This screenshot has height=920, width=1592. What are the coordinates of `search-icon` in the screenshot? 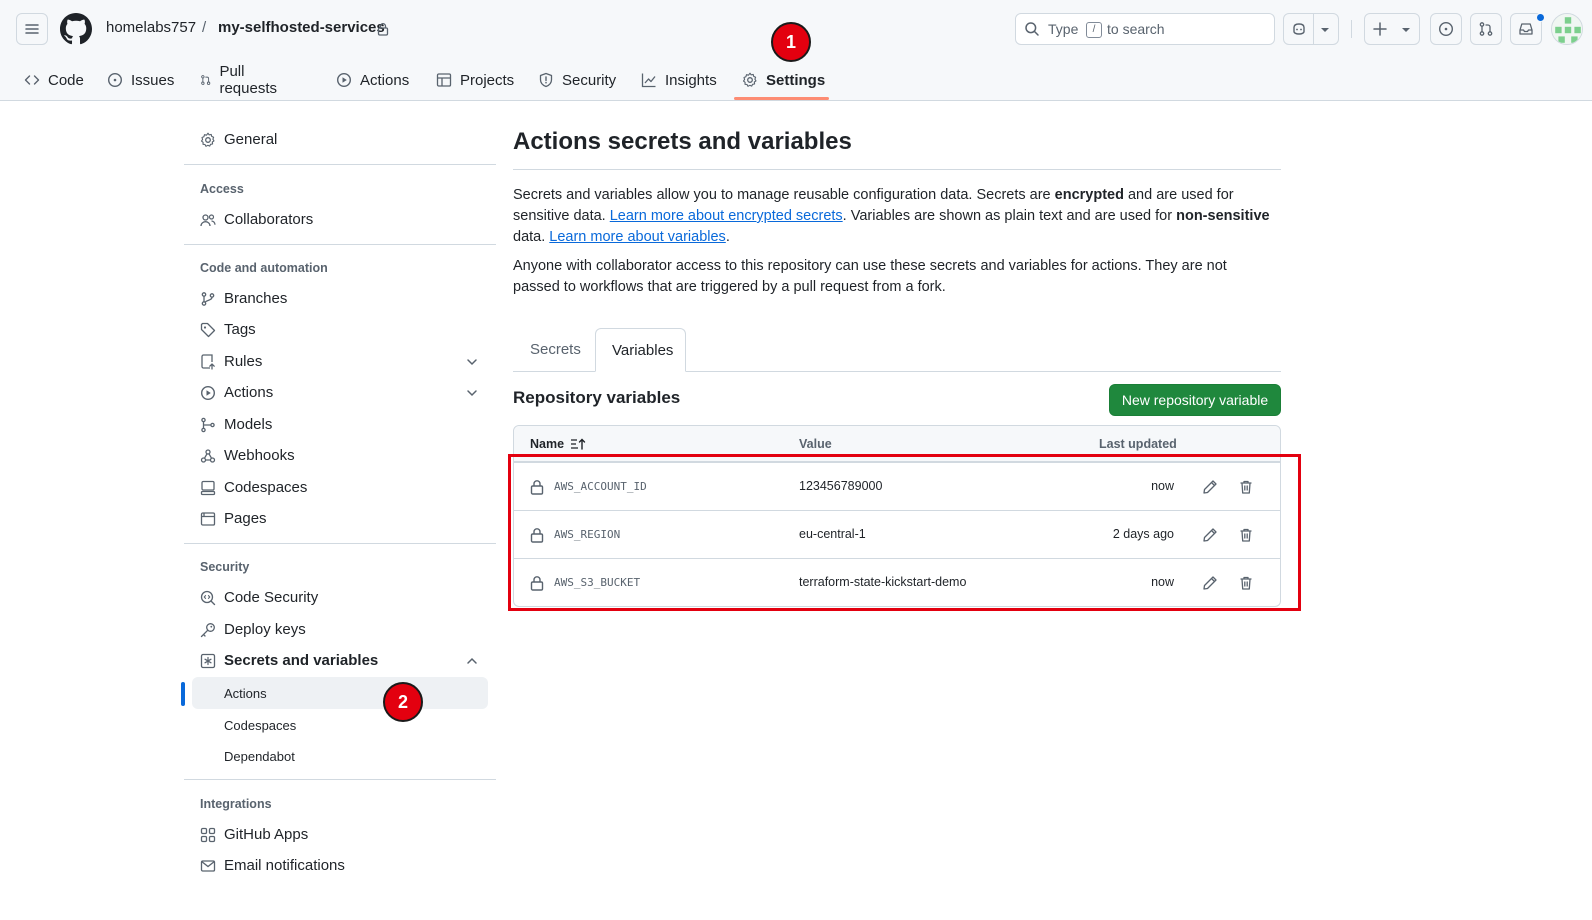 It's located at (1032, 29).